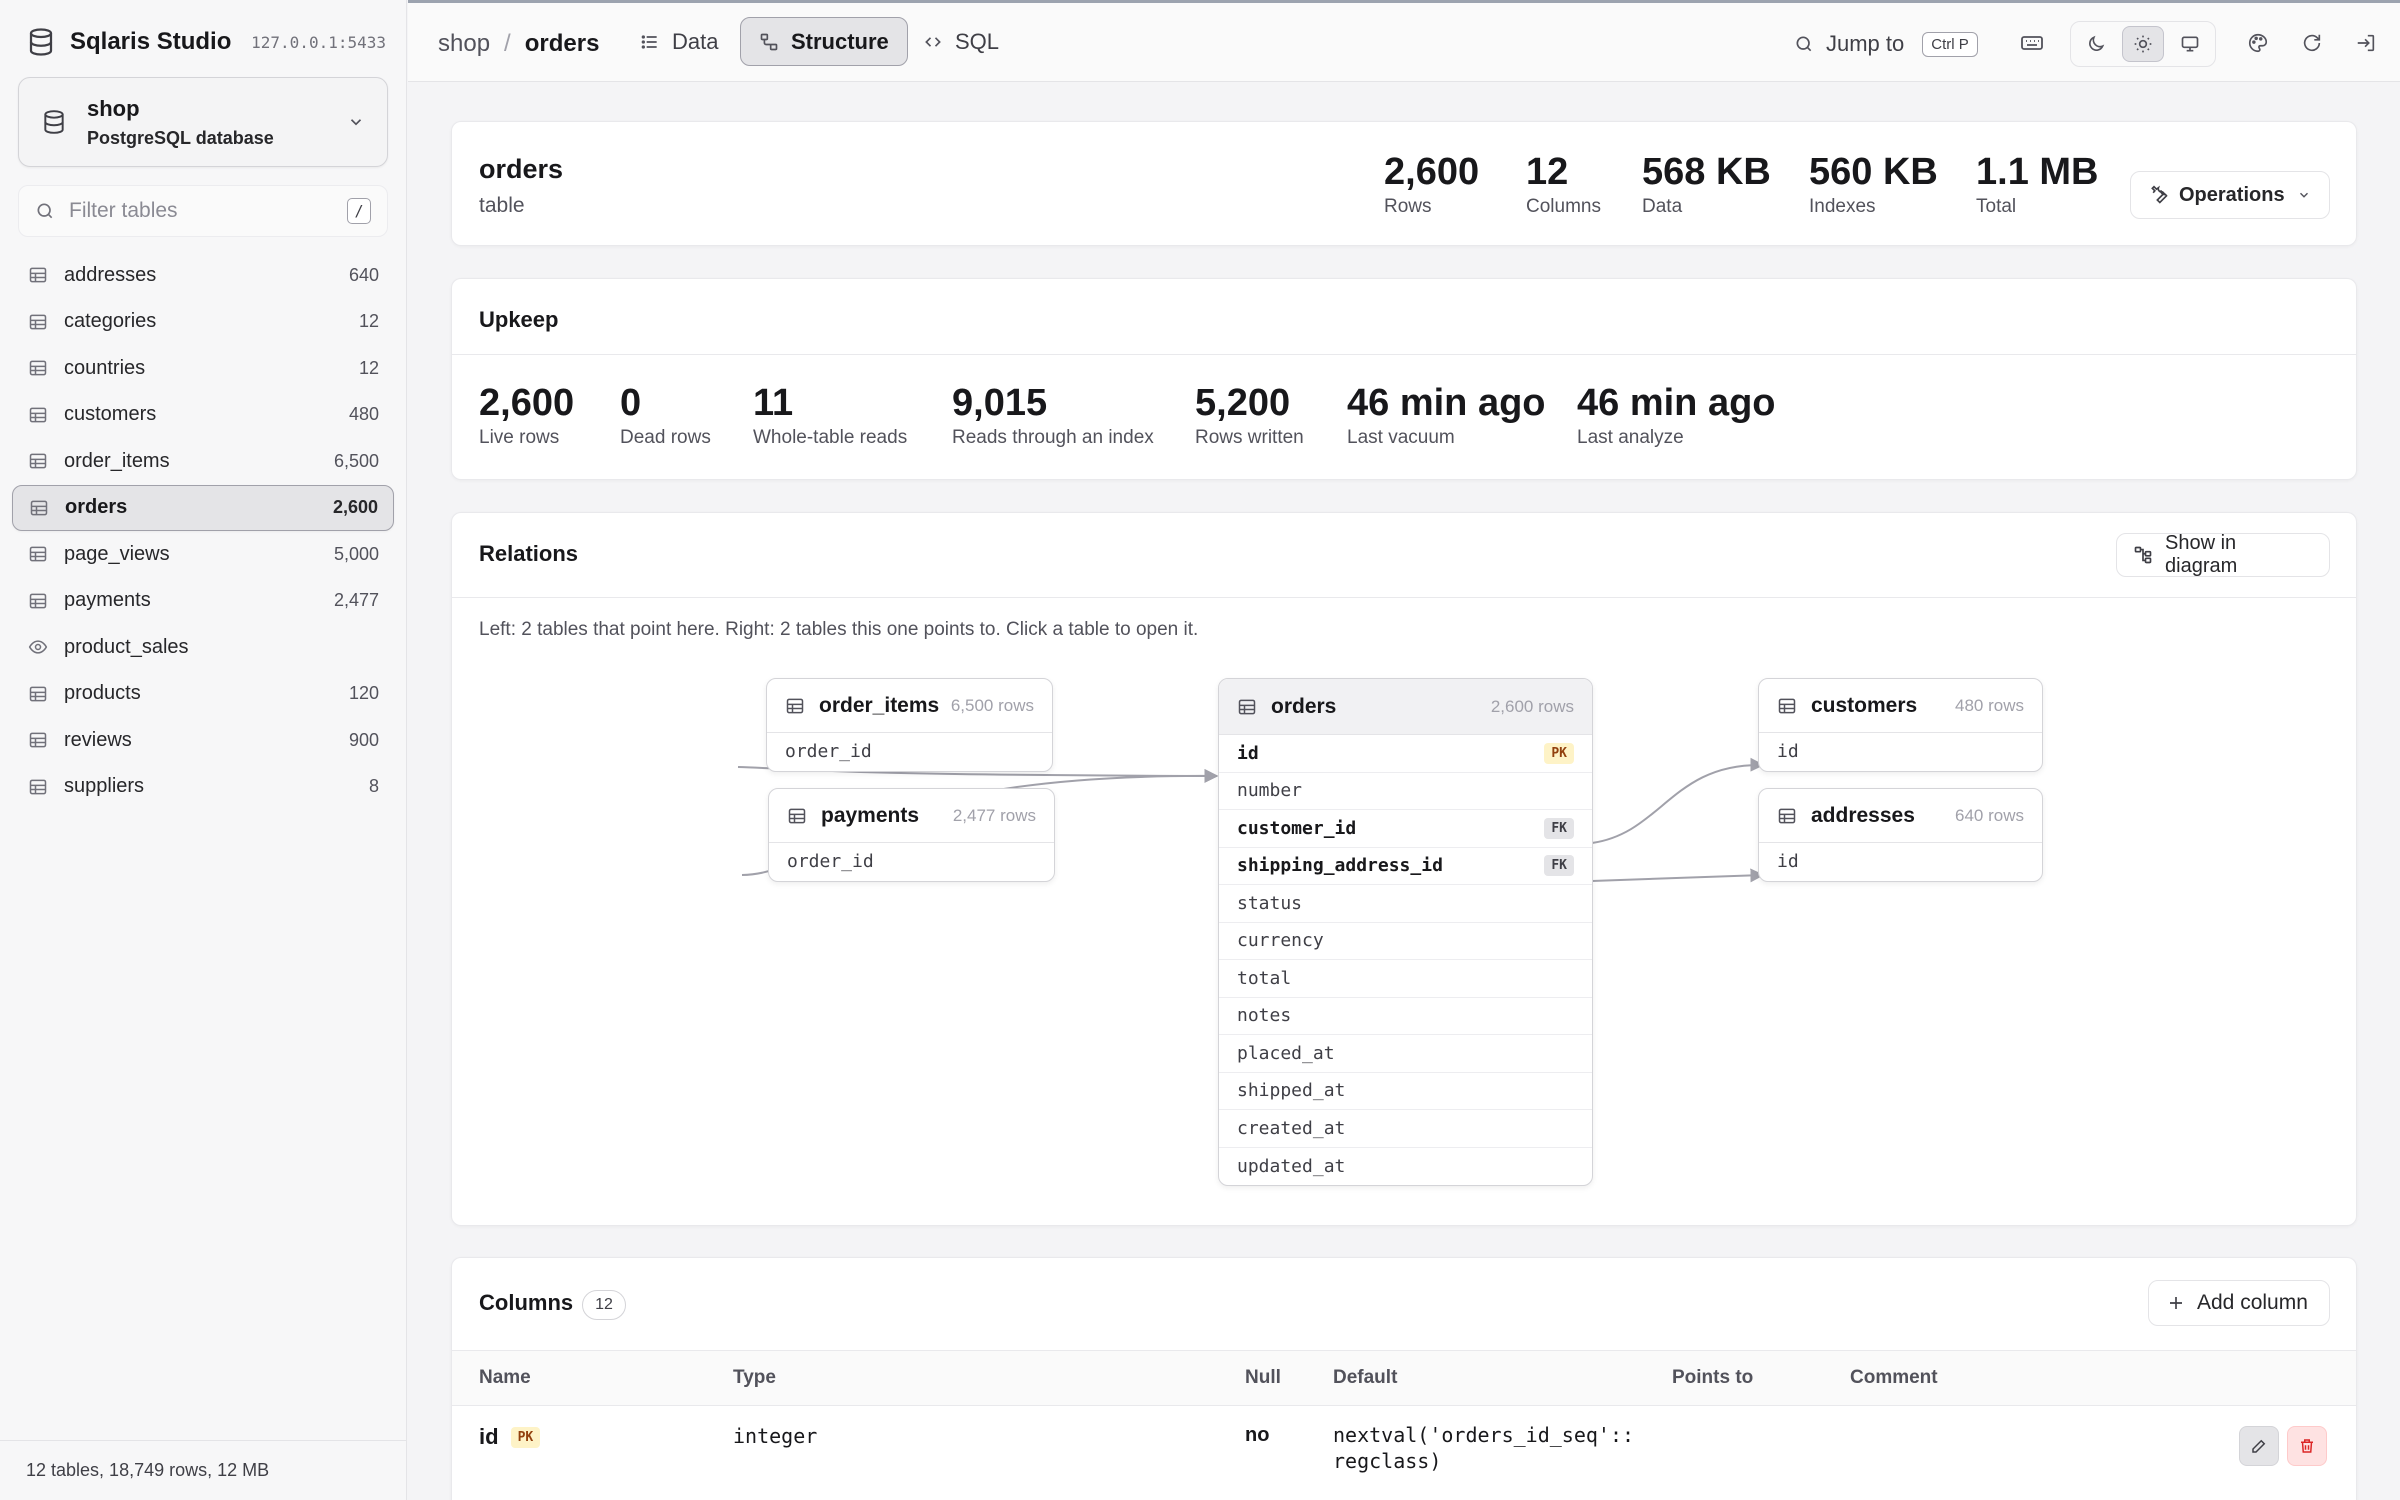 This screenshot has width=2400, height=1500. Describe the element at coordinates (107, 600) in the screenshot. I see `sidebar-item-label: payments` at that location.